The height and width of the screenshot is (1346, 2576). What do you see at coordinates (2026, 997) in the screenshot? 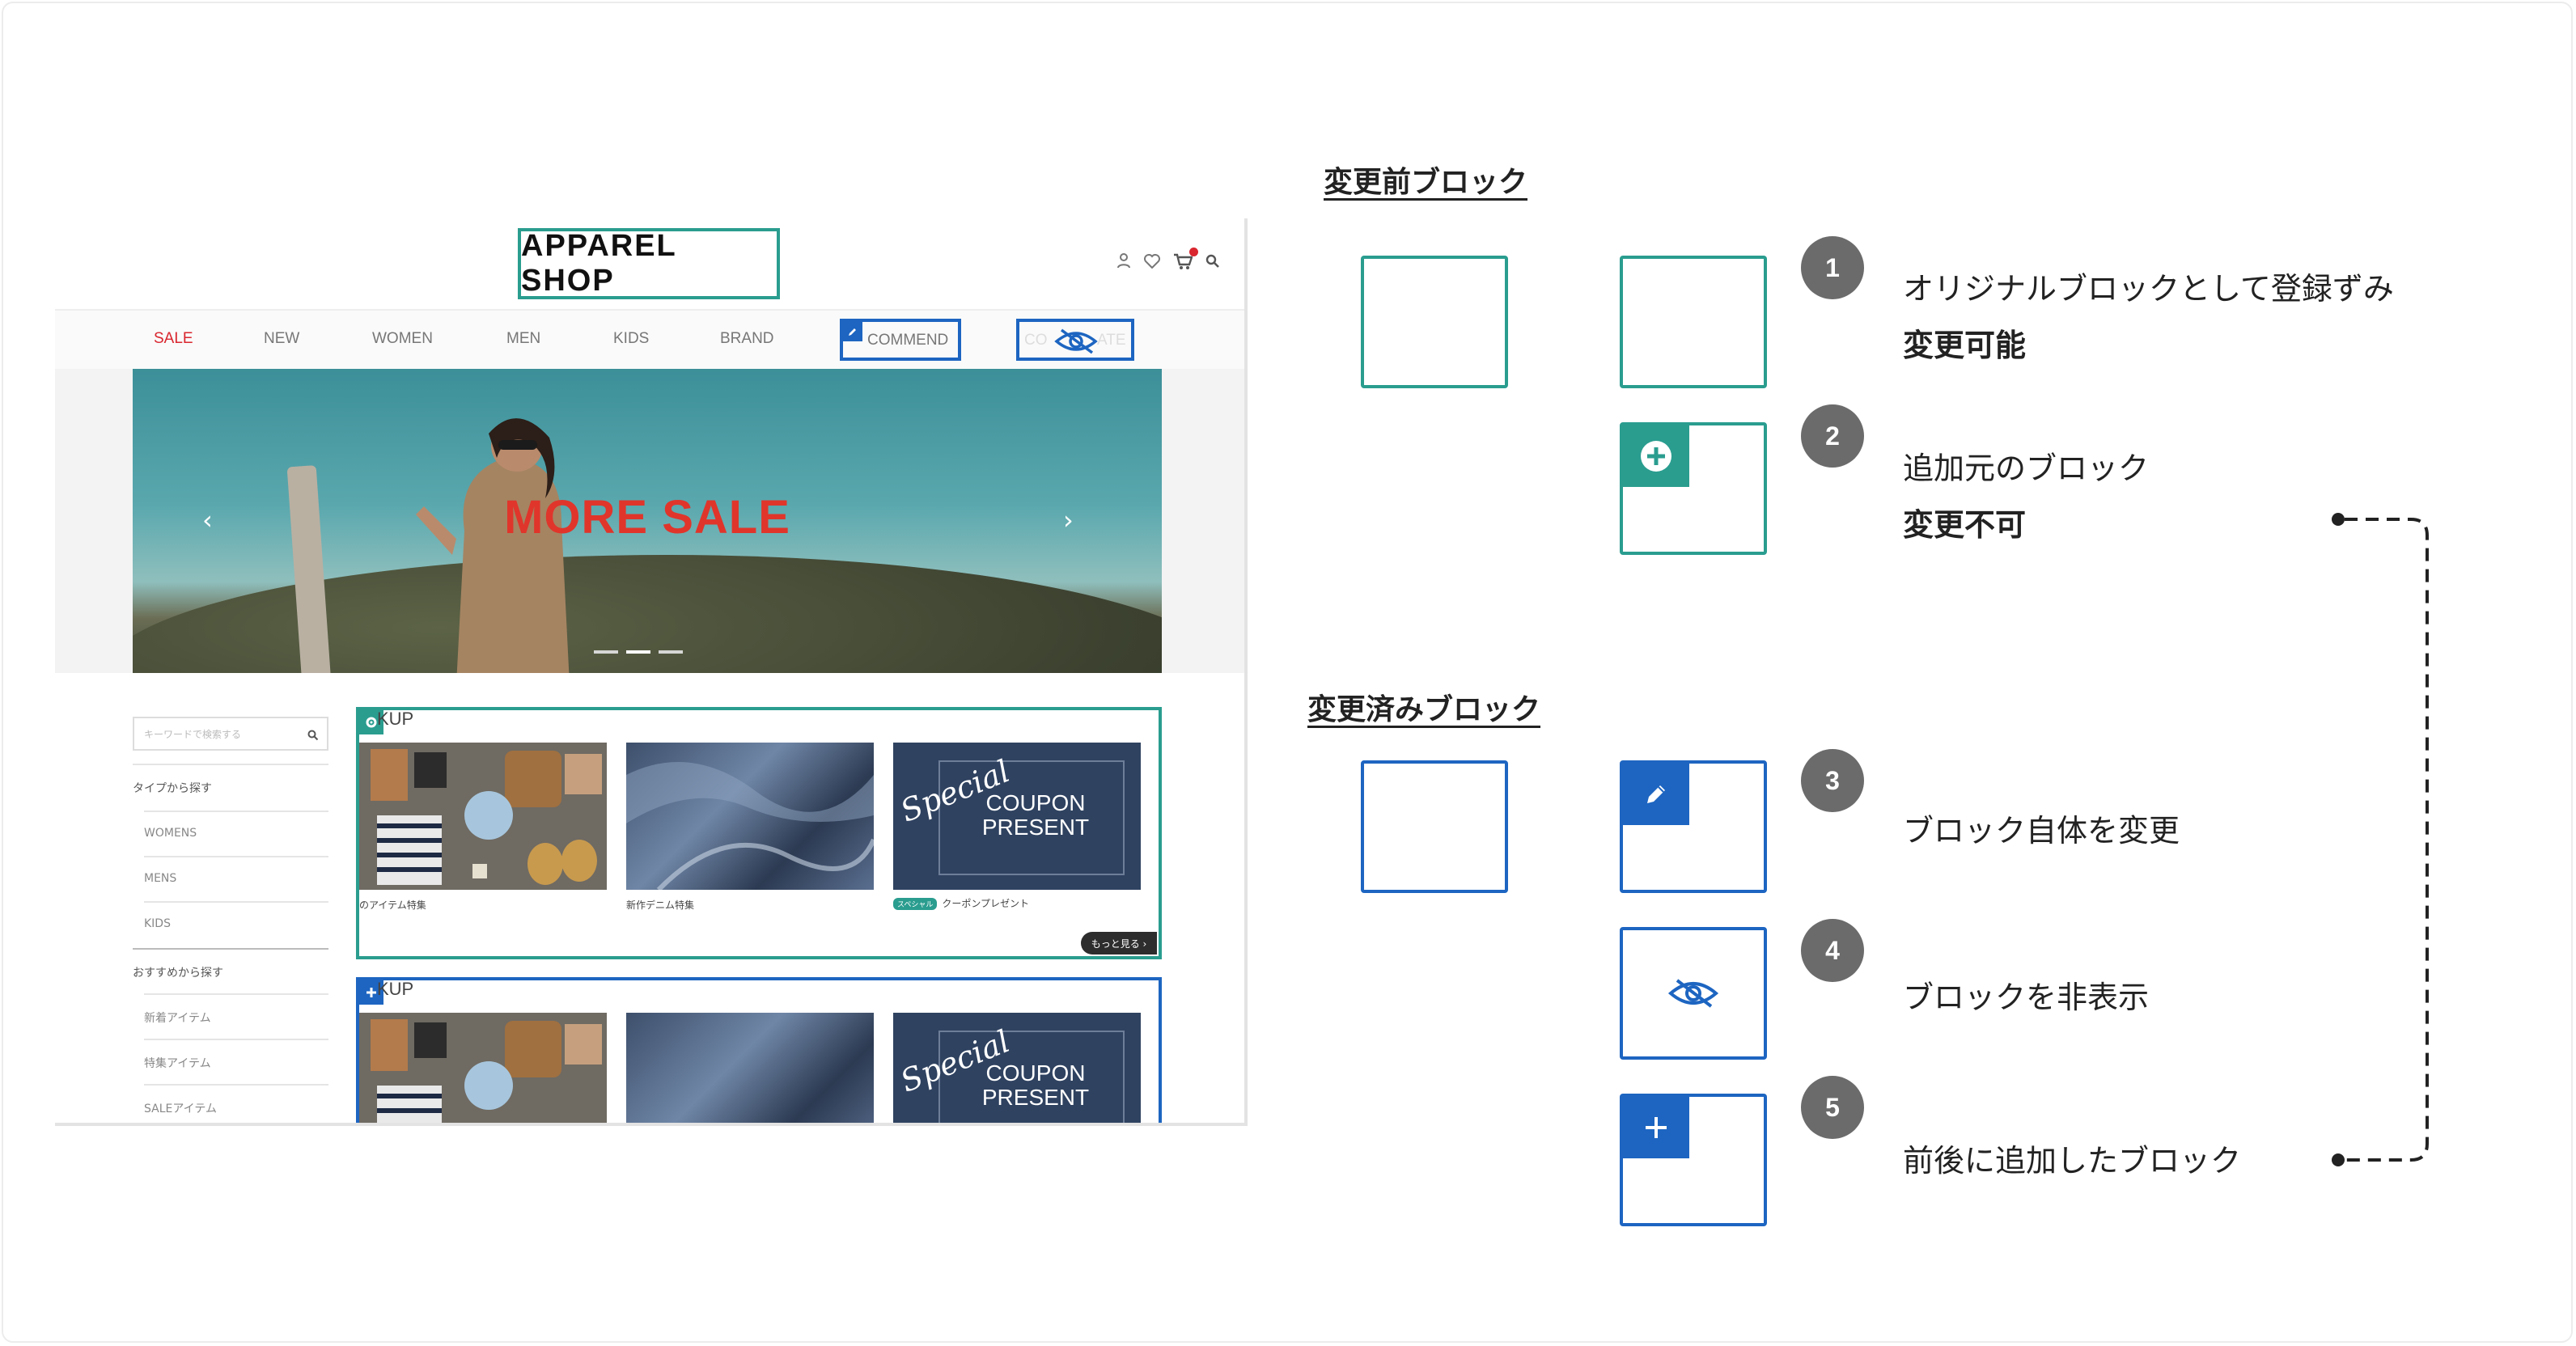
I see `legend-desc: ブロックを非表示` at bounding box center [2026, 997].